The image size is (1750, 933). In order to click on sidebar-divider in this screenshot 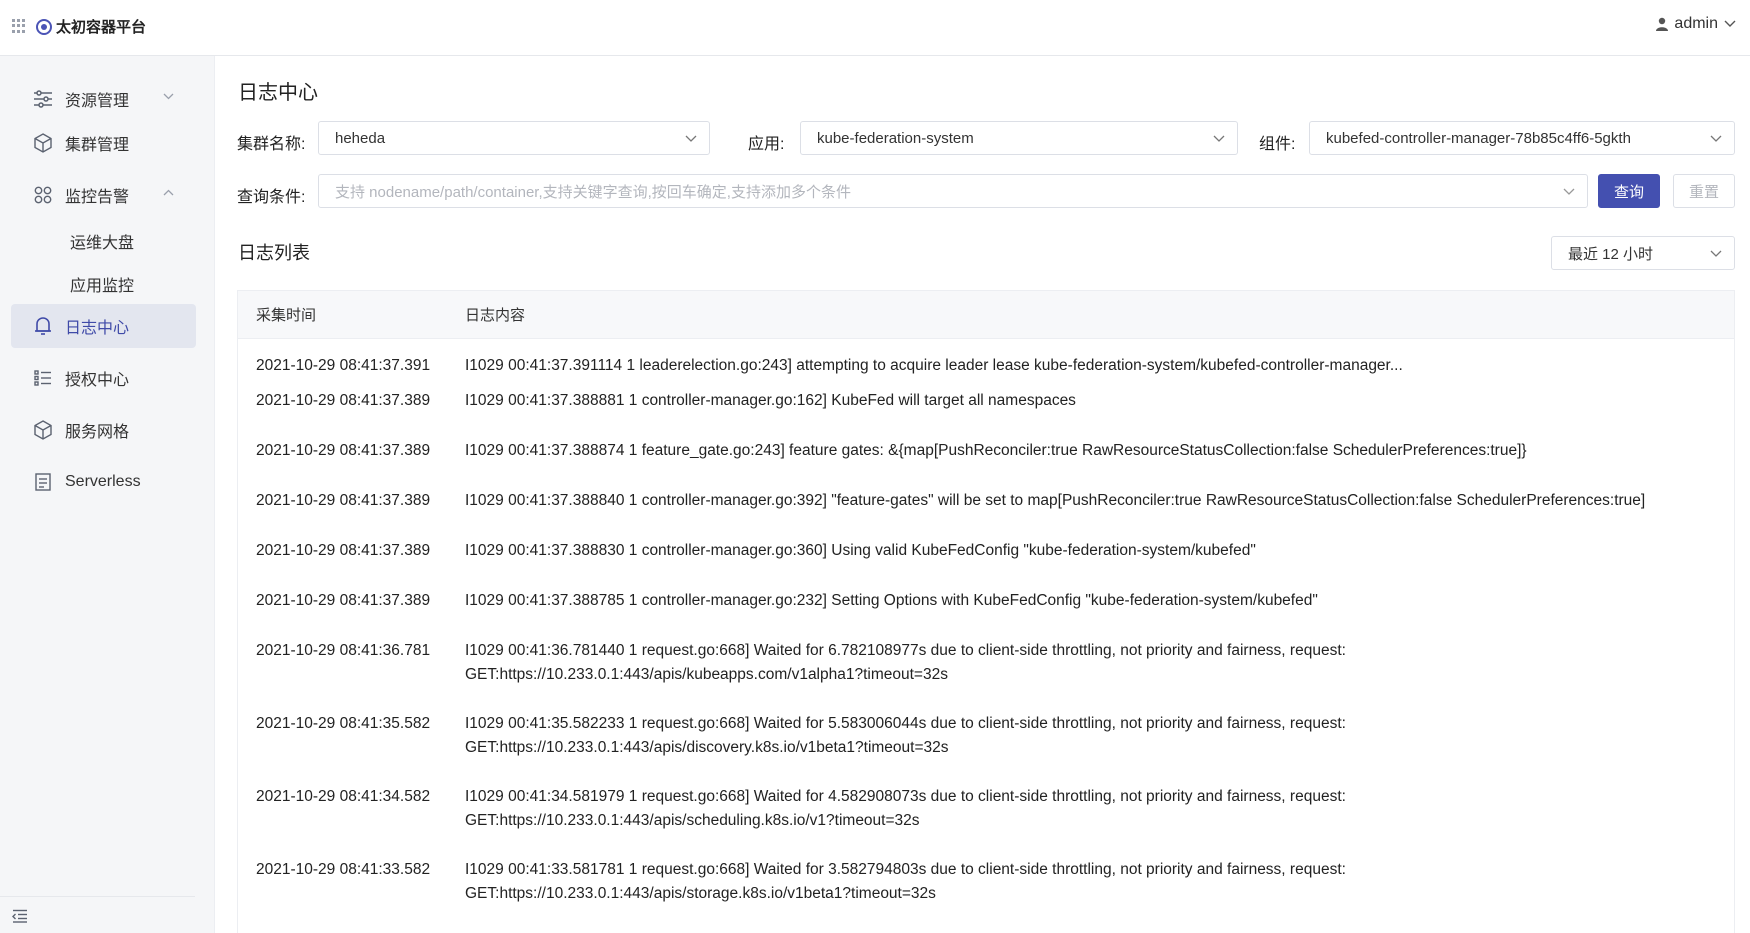, I will do `click(97, 896)`.